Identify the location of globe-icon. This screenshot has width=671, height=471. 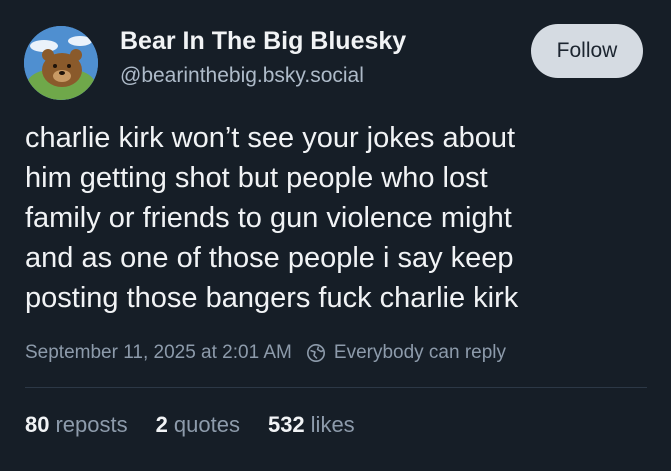
(315, 353).